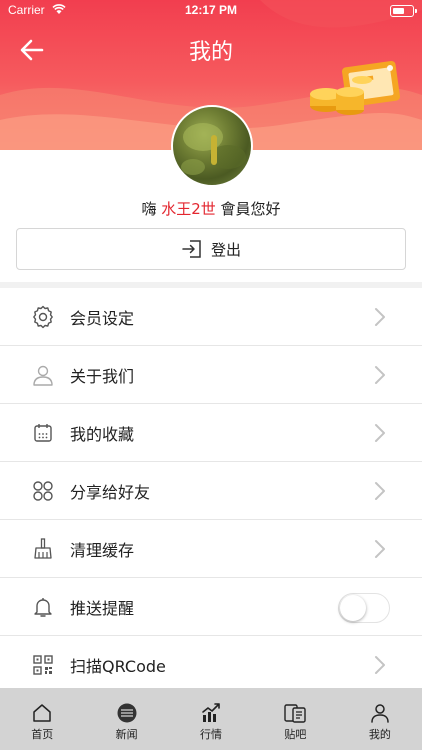 The width and height of the screenshot is (422, 750). What do you see at coordinates (211, 317) in the screenshot?
I see `menu-item-member-settings: 会员设定` at bounding box center [211, 317].